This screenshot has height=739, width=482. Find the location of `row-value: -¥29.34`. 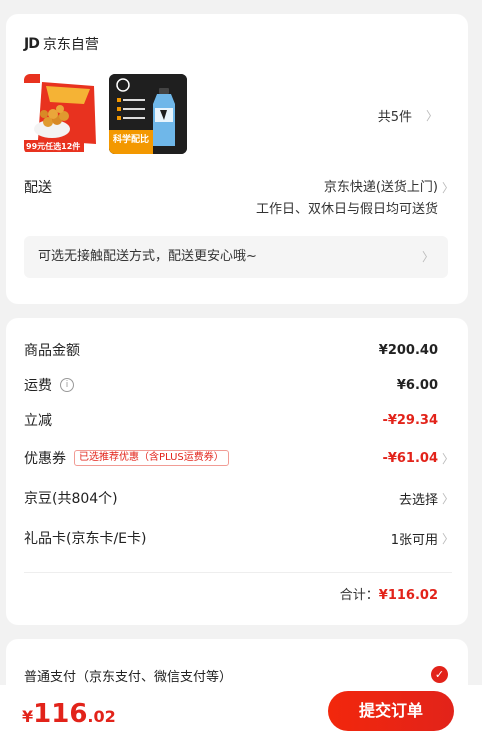

row-value: -¥29.34 is located at coordinates (410, 420).